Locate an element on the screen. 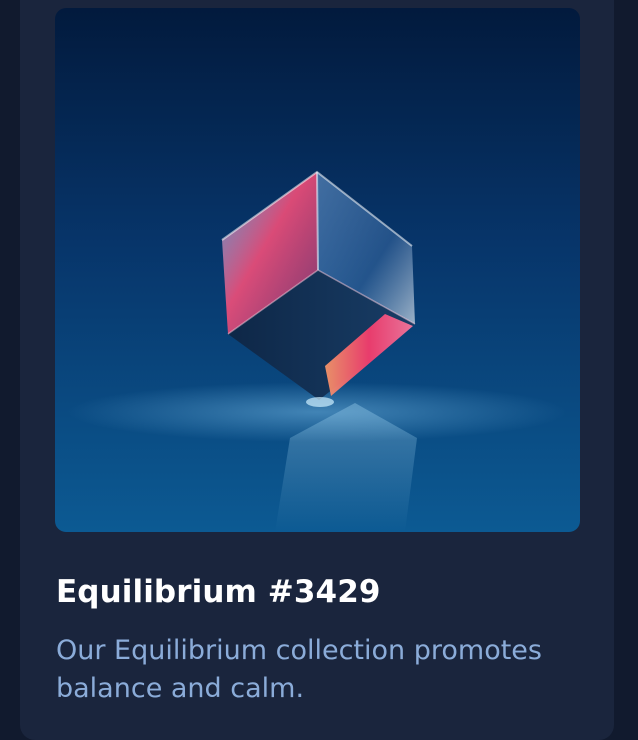  nft-title: Equilibrium #3429 is located at coordinates (218, 592).